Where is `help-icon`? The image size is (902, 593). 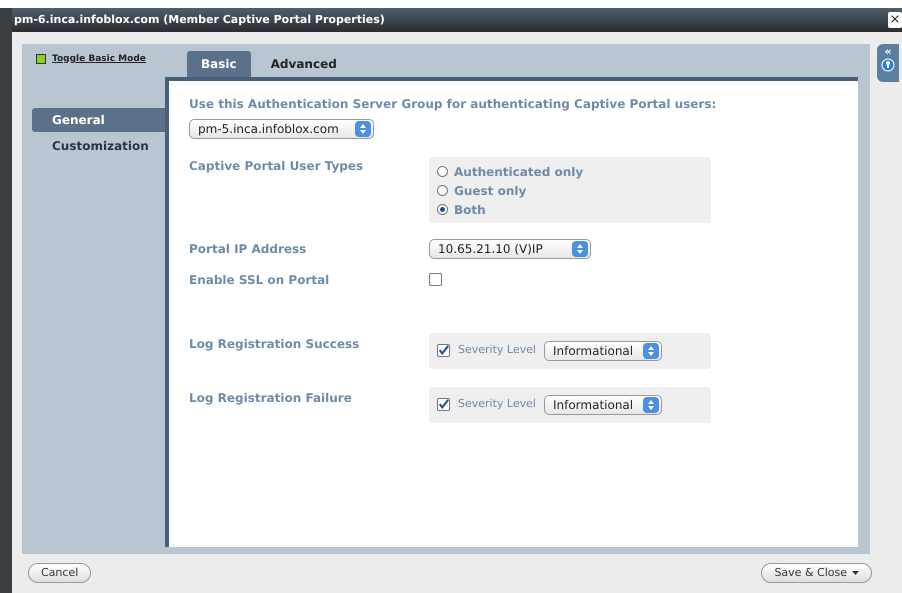 help-icon is located at coordinates (888, 65).